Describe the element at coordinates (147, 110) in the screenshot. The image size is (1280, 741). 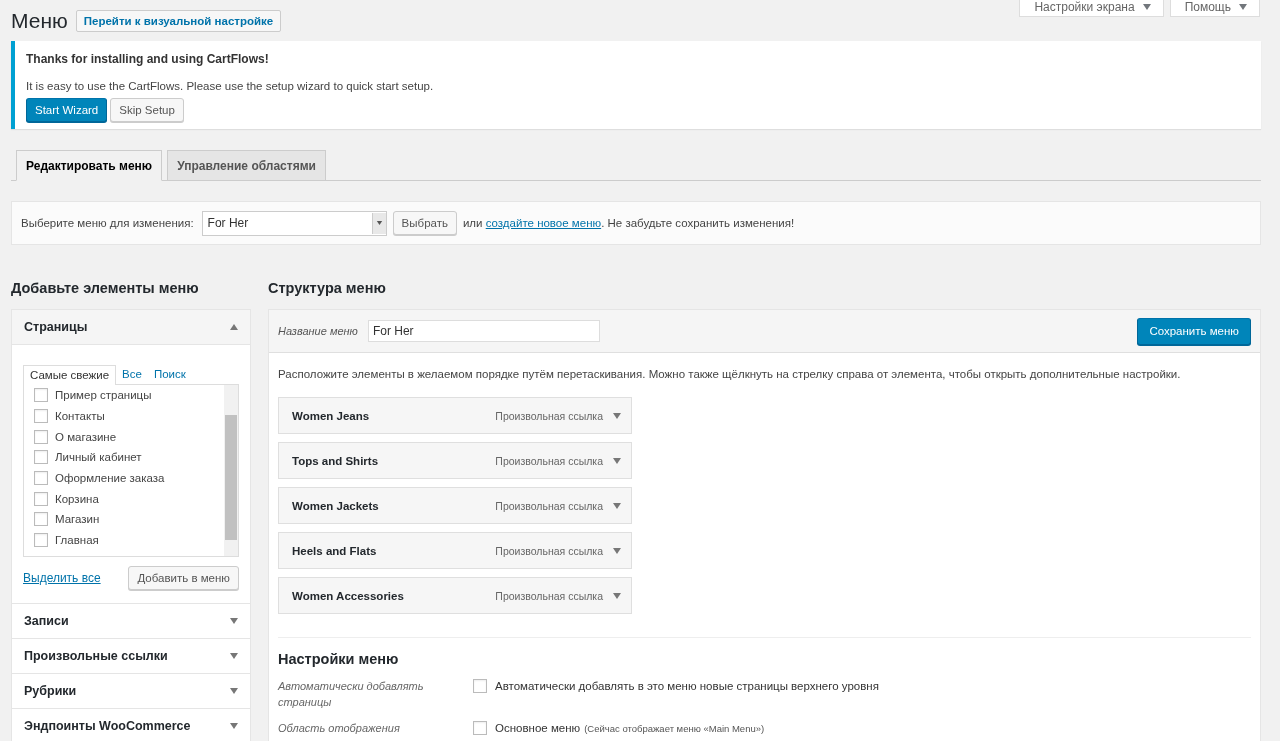
I see `skip-setup-button: Skip Setup` at that location.